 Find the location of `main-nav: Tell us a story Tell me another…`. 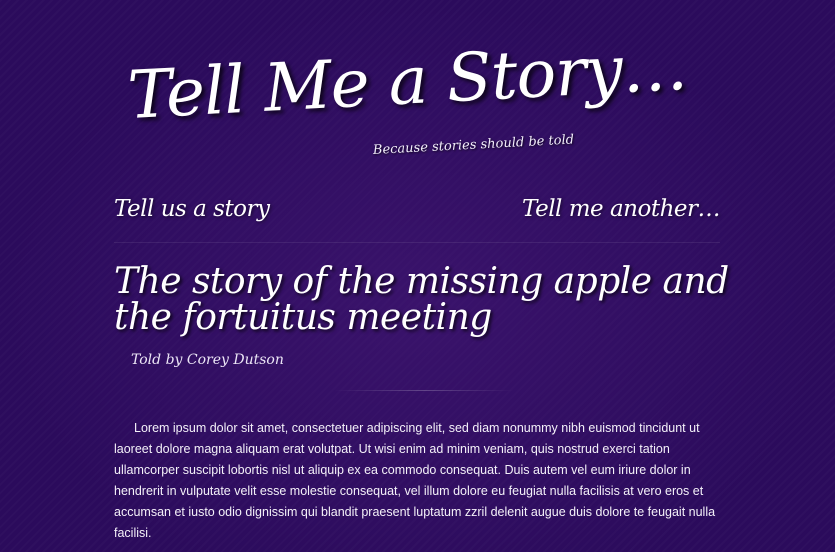

main-nav: Tell us a story Tell me another… is located at coordinates (417, 219).